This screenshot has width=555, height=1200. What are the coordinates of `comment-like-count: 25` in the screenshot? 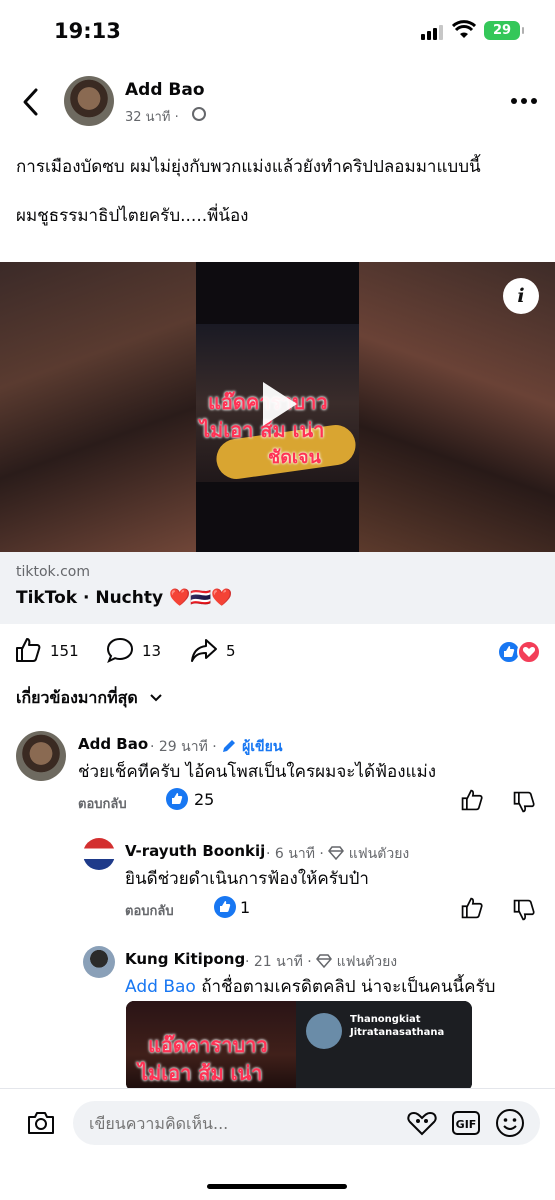 It's located at (204, 799).